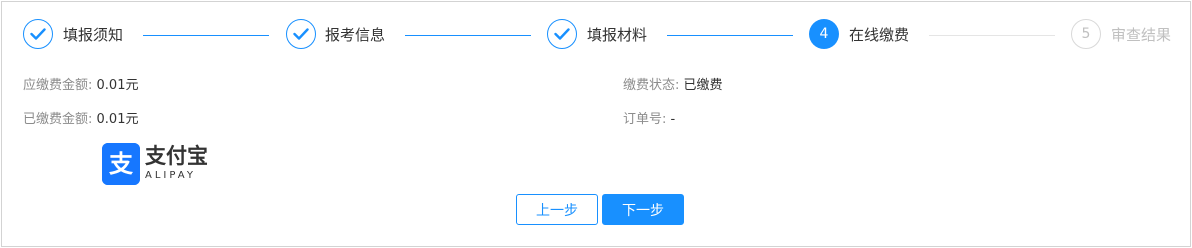  What do you see at coordinates (38, 34) in the screenshot?
I see `step-1-check-icon` at bounding box center [38, 34].